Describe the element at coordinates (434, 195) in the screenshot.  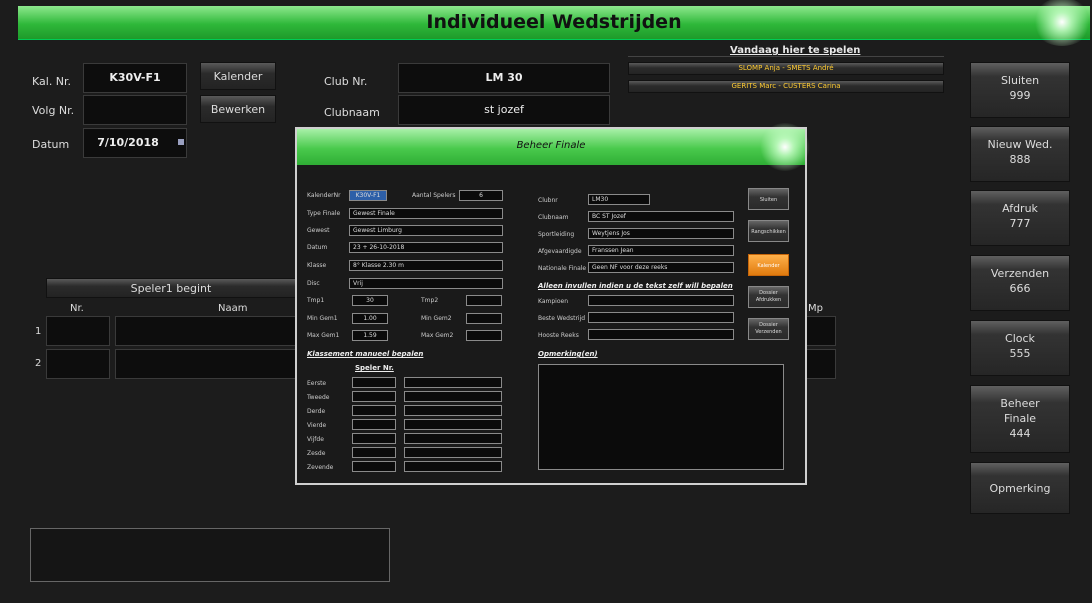
I see `aantal-spelers-label: Aantal Spelers` at that location.